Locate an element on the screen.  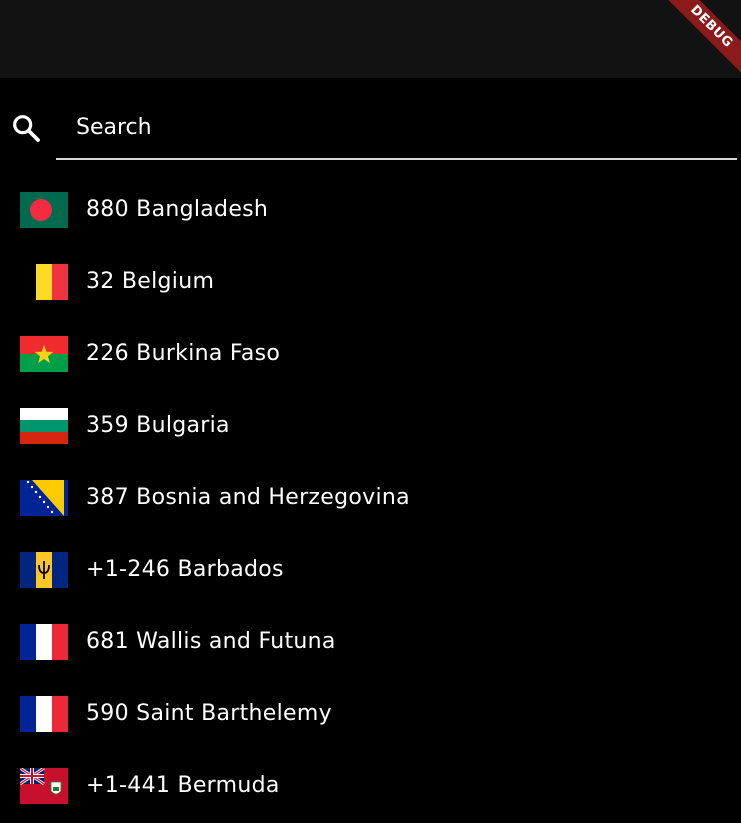
country-item-saint-barthelemy: 590 Saint Barthelemy is located at coordinates (370, 714).